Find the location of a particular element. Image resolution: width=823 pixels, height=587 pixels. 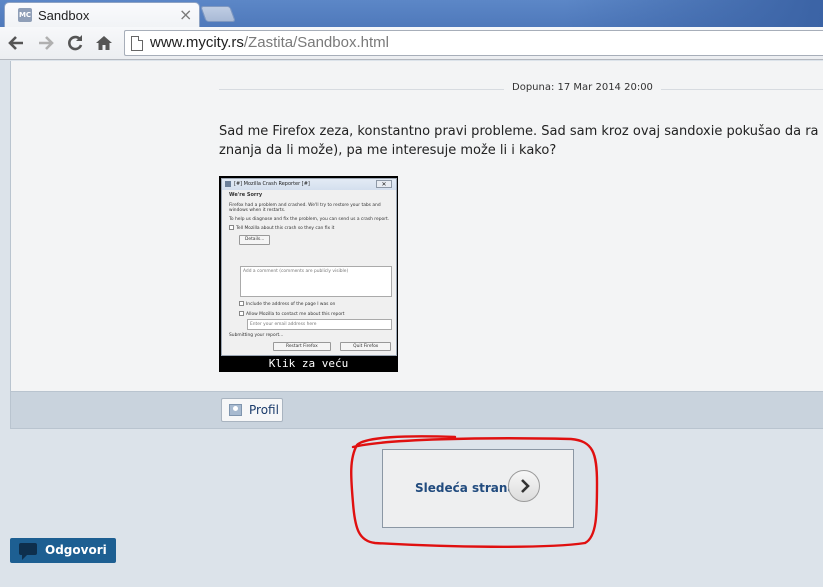

new-tab-button is located at coordinates (218, 14).